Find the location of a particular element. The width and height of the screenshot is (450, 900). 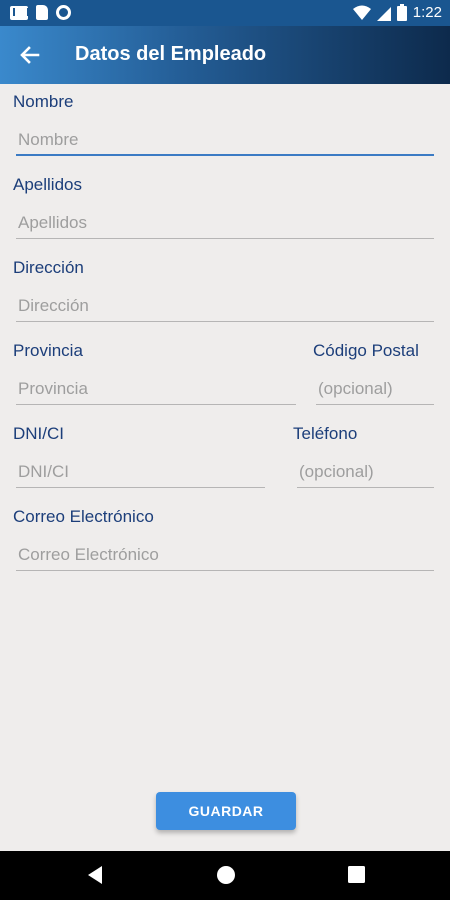

system-nav-bar is located at coordinates (225, 875).